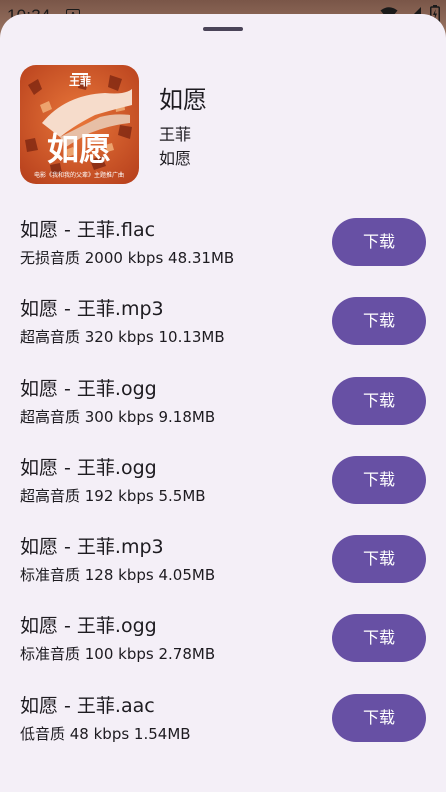 This screenshot has height=792, width=446. I want to click on file-name: 如愿 - 王菲.aac, so click(87, 705).